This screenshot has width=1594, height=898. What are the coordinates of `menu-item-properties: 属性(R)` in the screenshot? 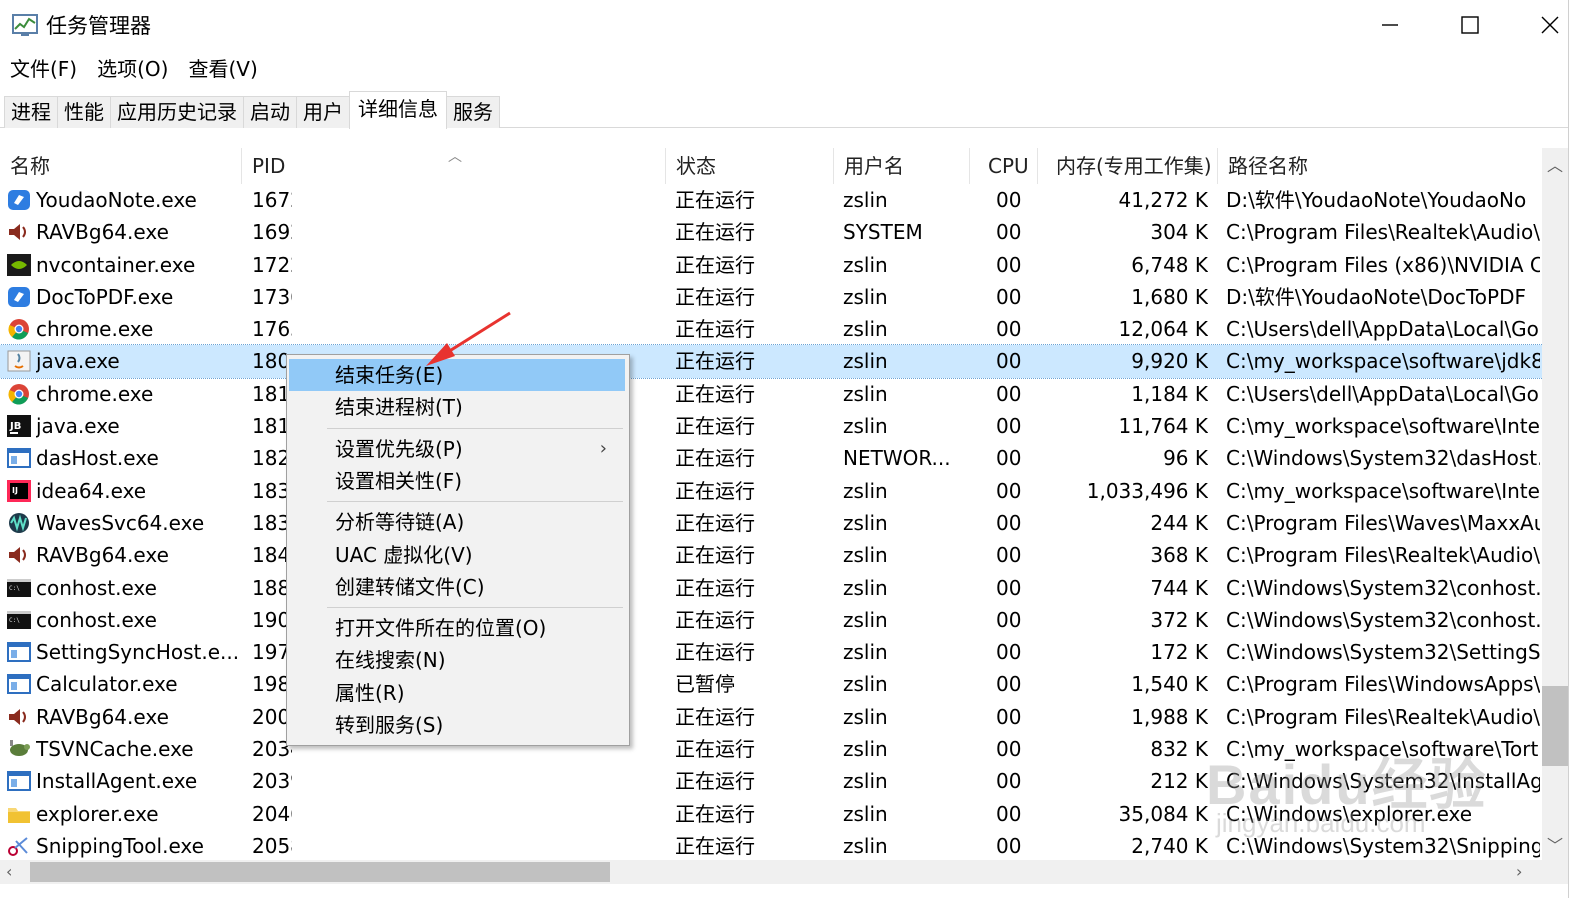 It's located at (457, 693).